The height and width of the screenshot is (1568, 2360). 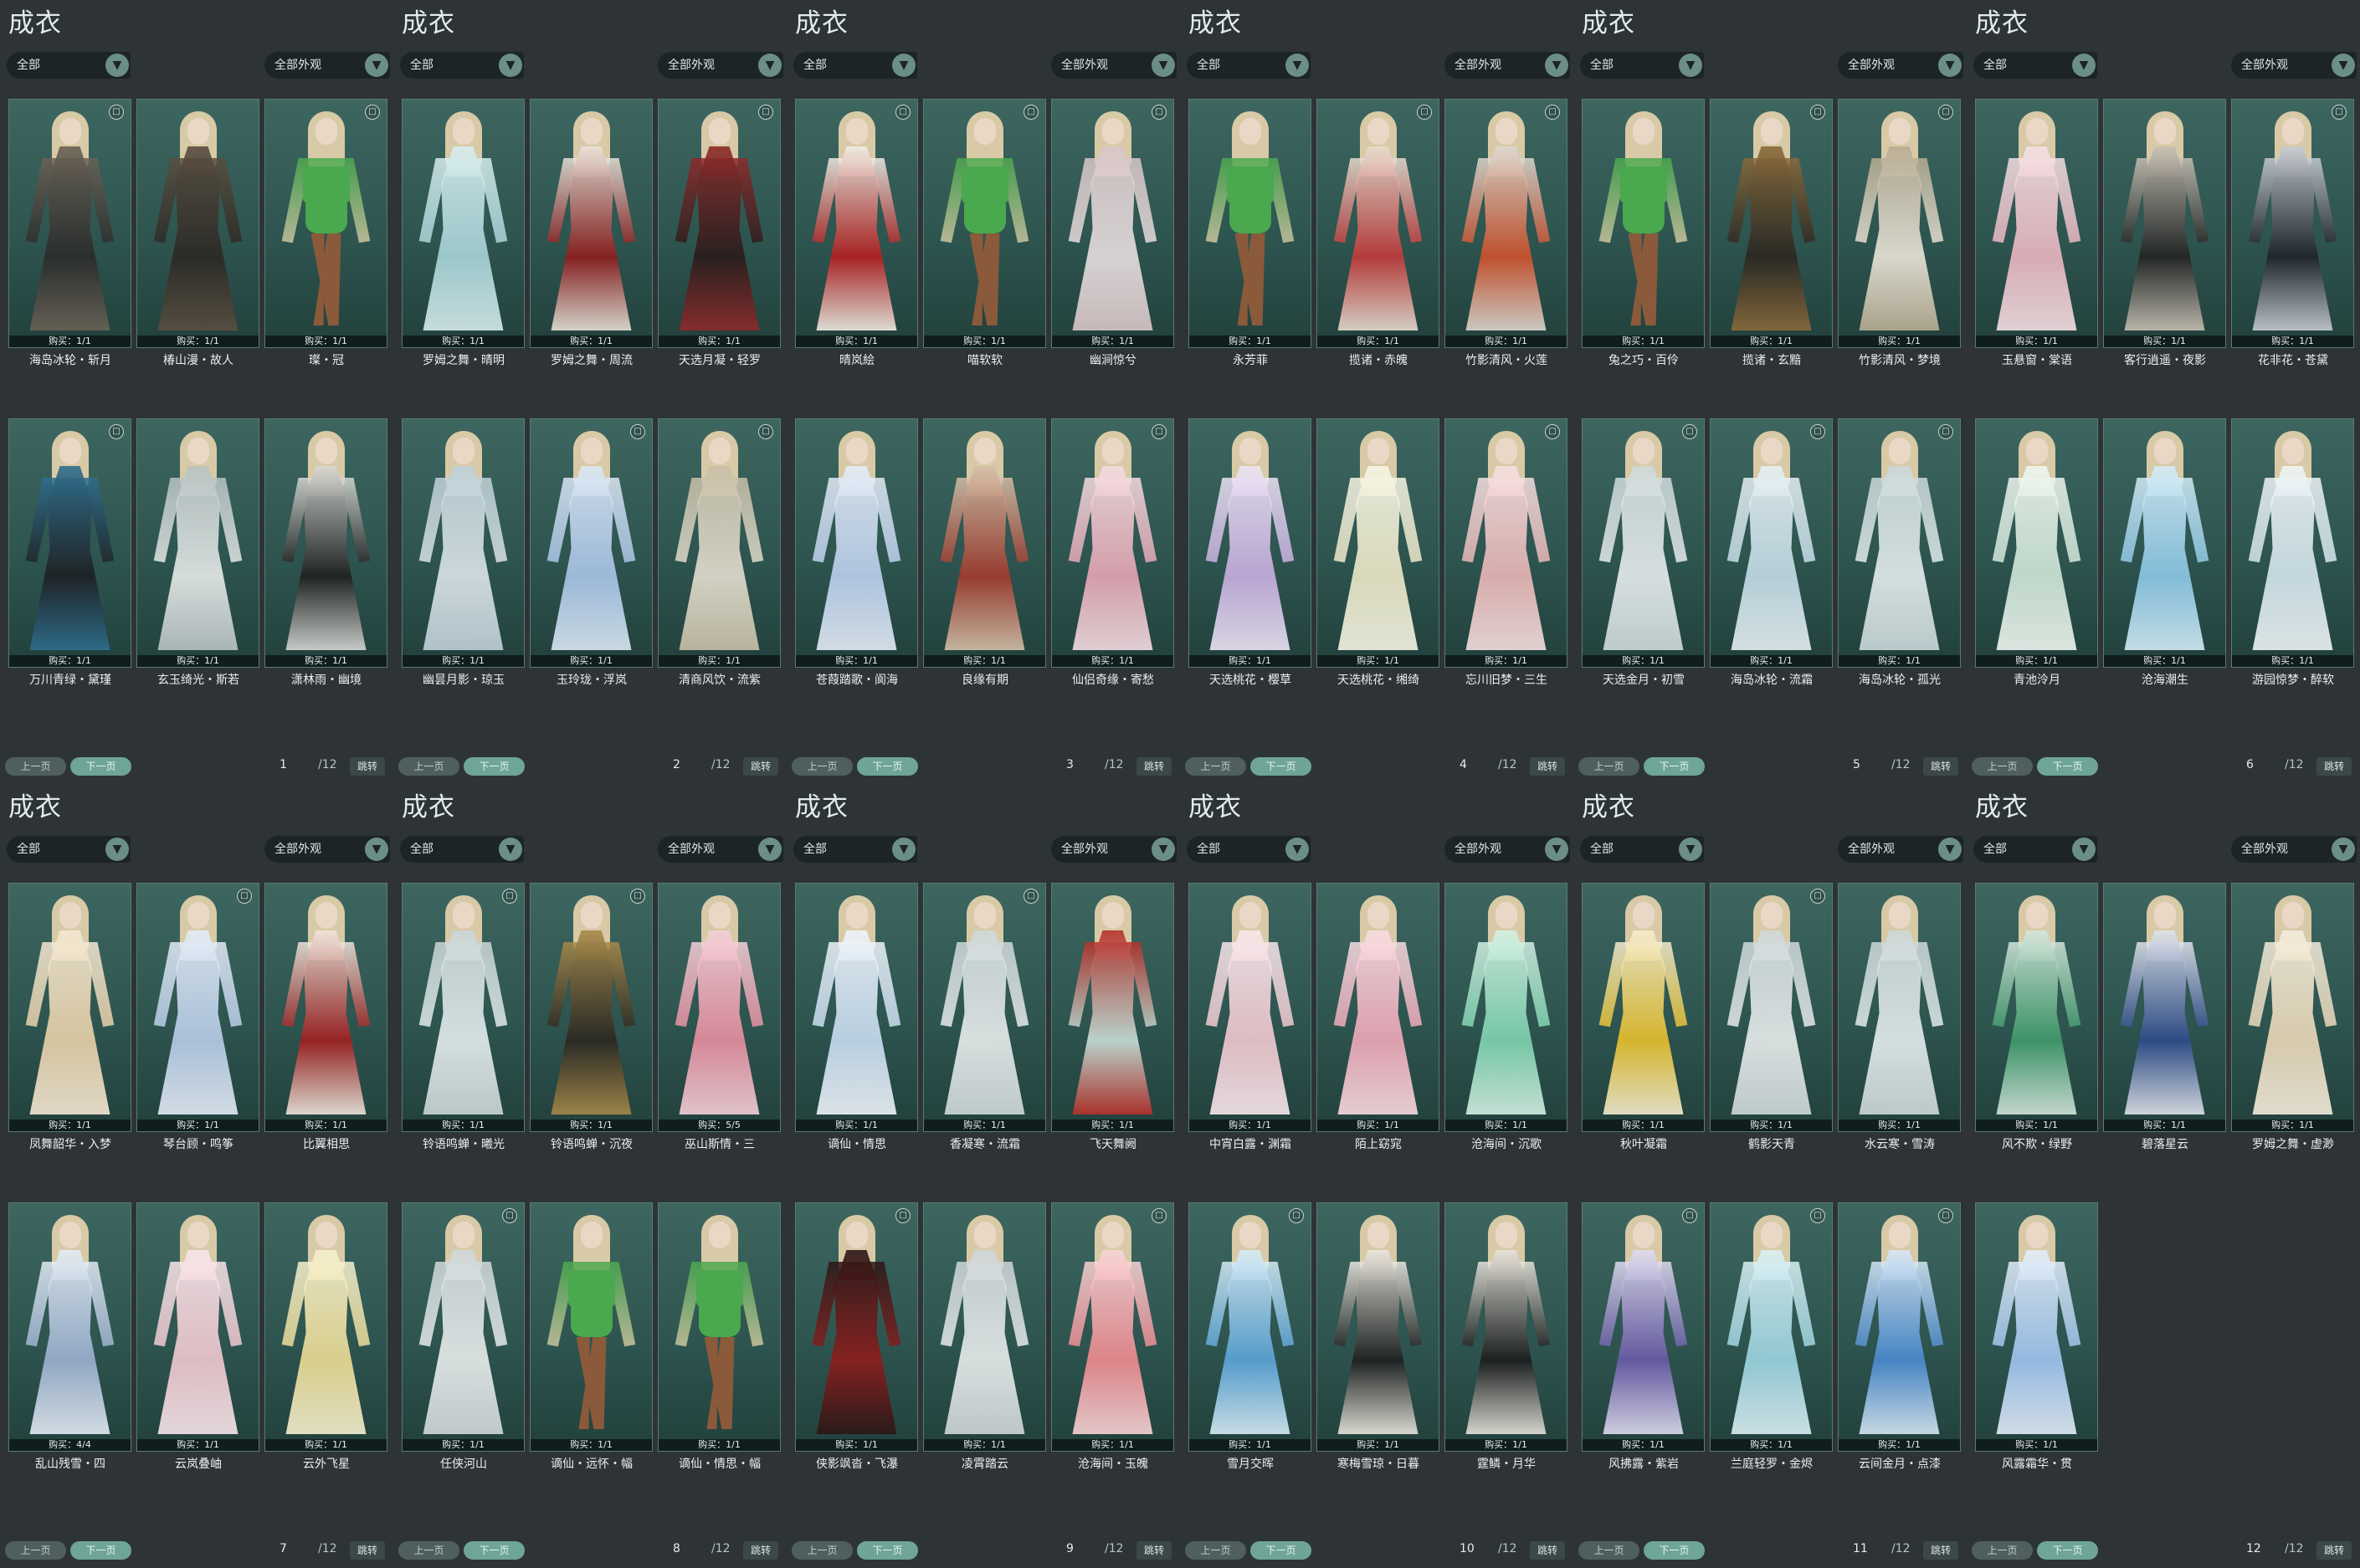 I want to click on page-number-input: 2, so click(x=676, y=765).